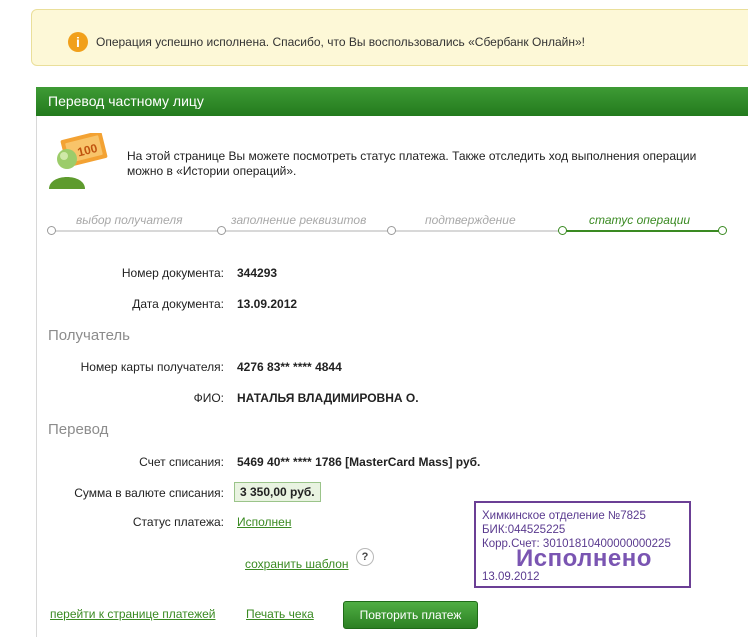 This screenshot has width=748, height=637. Describe the element at coordinates (328, 398) in the screenshot. I see `recipient-name-value: НАТАЛЬЯ ВЛАДИМИРОВНА О.` at that location.